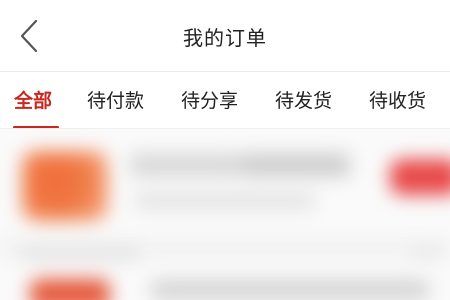 The height and width of the screenshot is (300, 450). Describe the element at coordinates (420, 177) in the screenshot. I see `order-action-button` at that location.